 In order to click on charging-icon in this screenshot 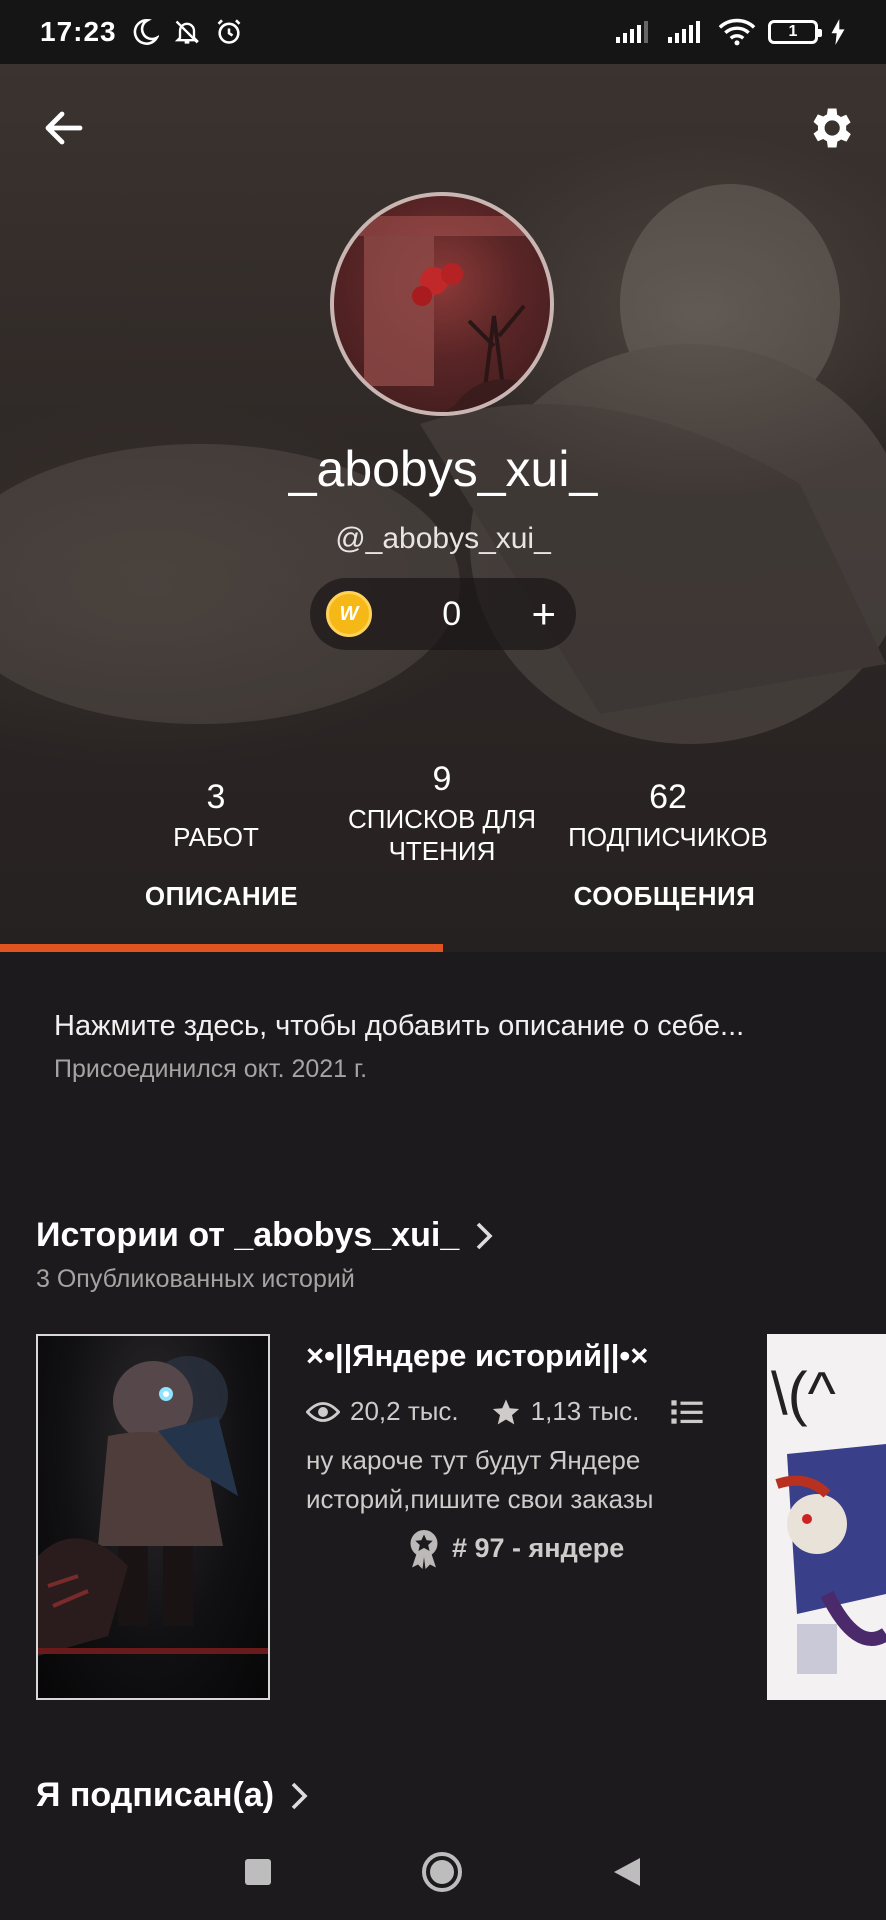, I will do `click(838, 32)`.